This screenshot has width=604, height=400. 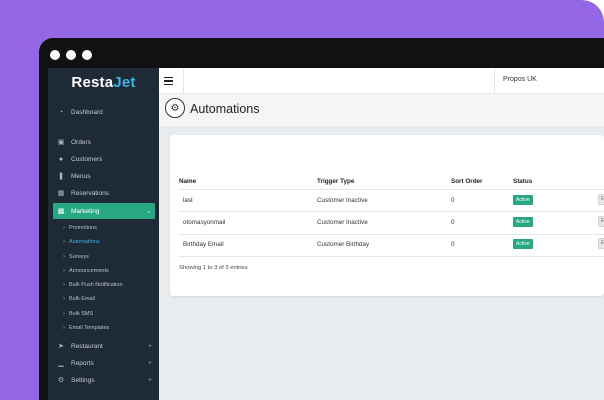 I want to click on page-header: ⚙ Automations, so click(x=381, y=110).